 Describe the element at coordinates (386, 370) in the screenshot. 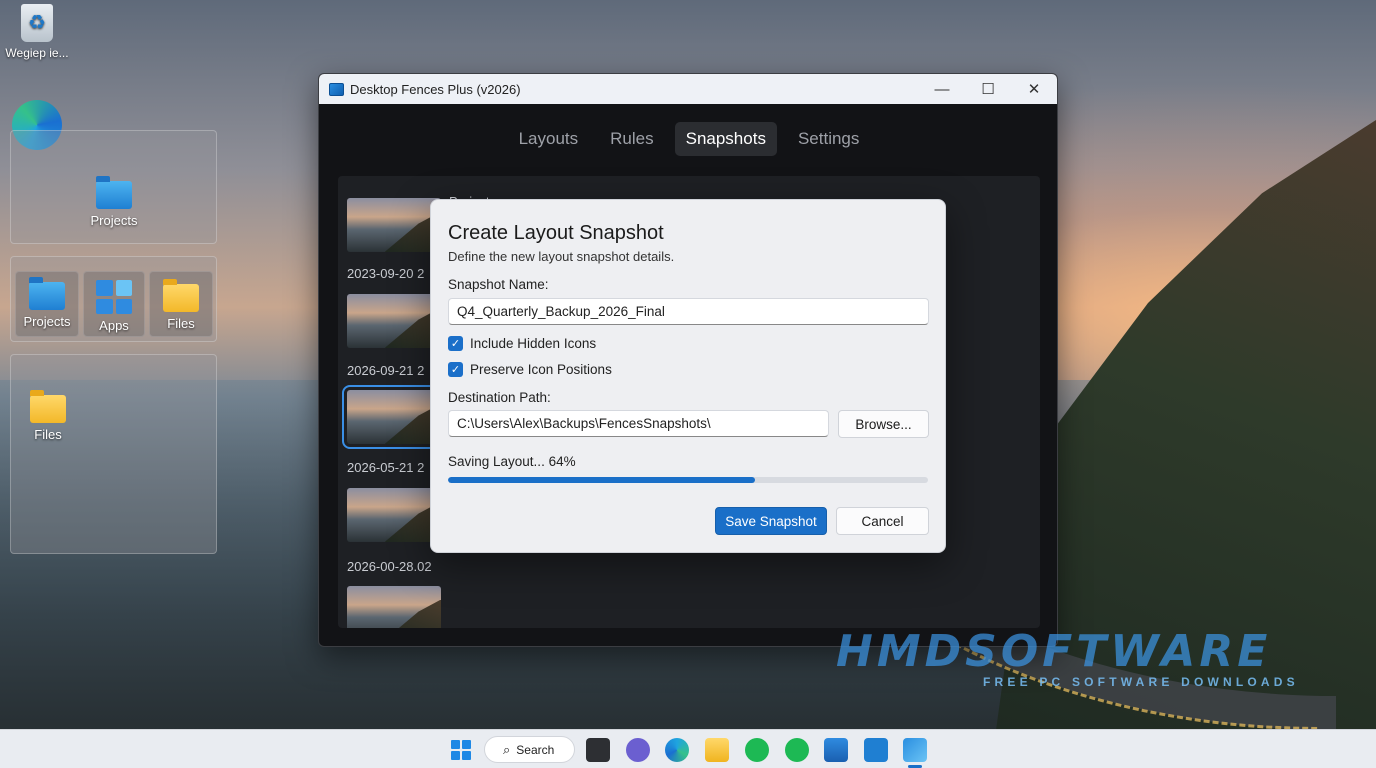

I see `snapshot-date: 2026-09-21 2` at that location.